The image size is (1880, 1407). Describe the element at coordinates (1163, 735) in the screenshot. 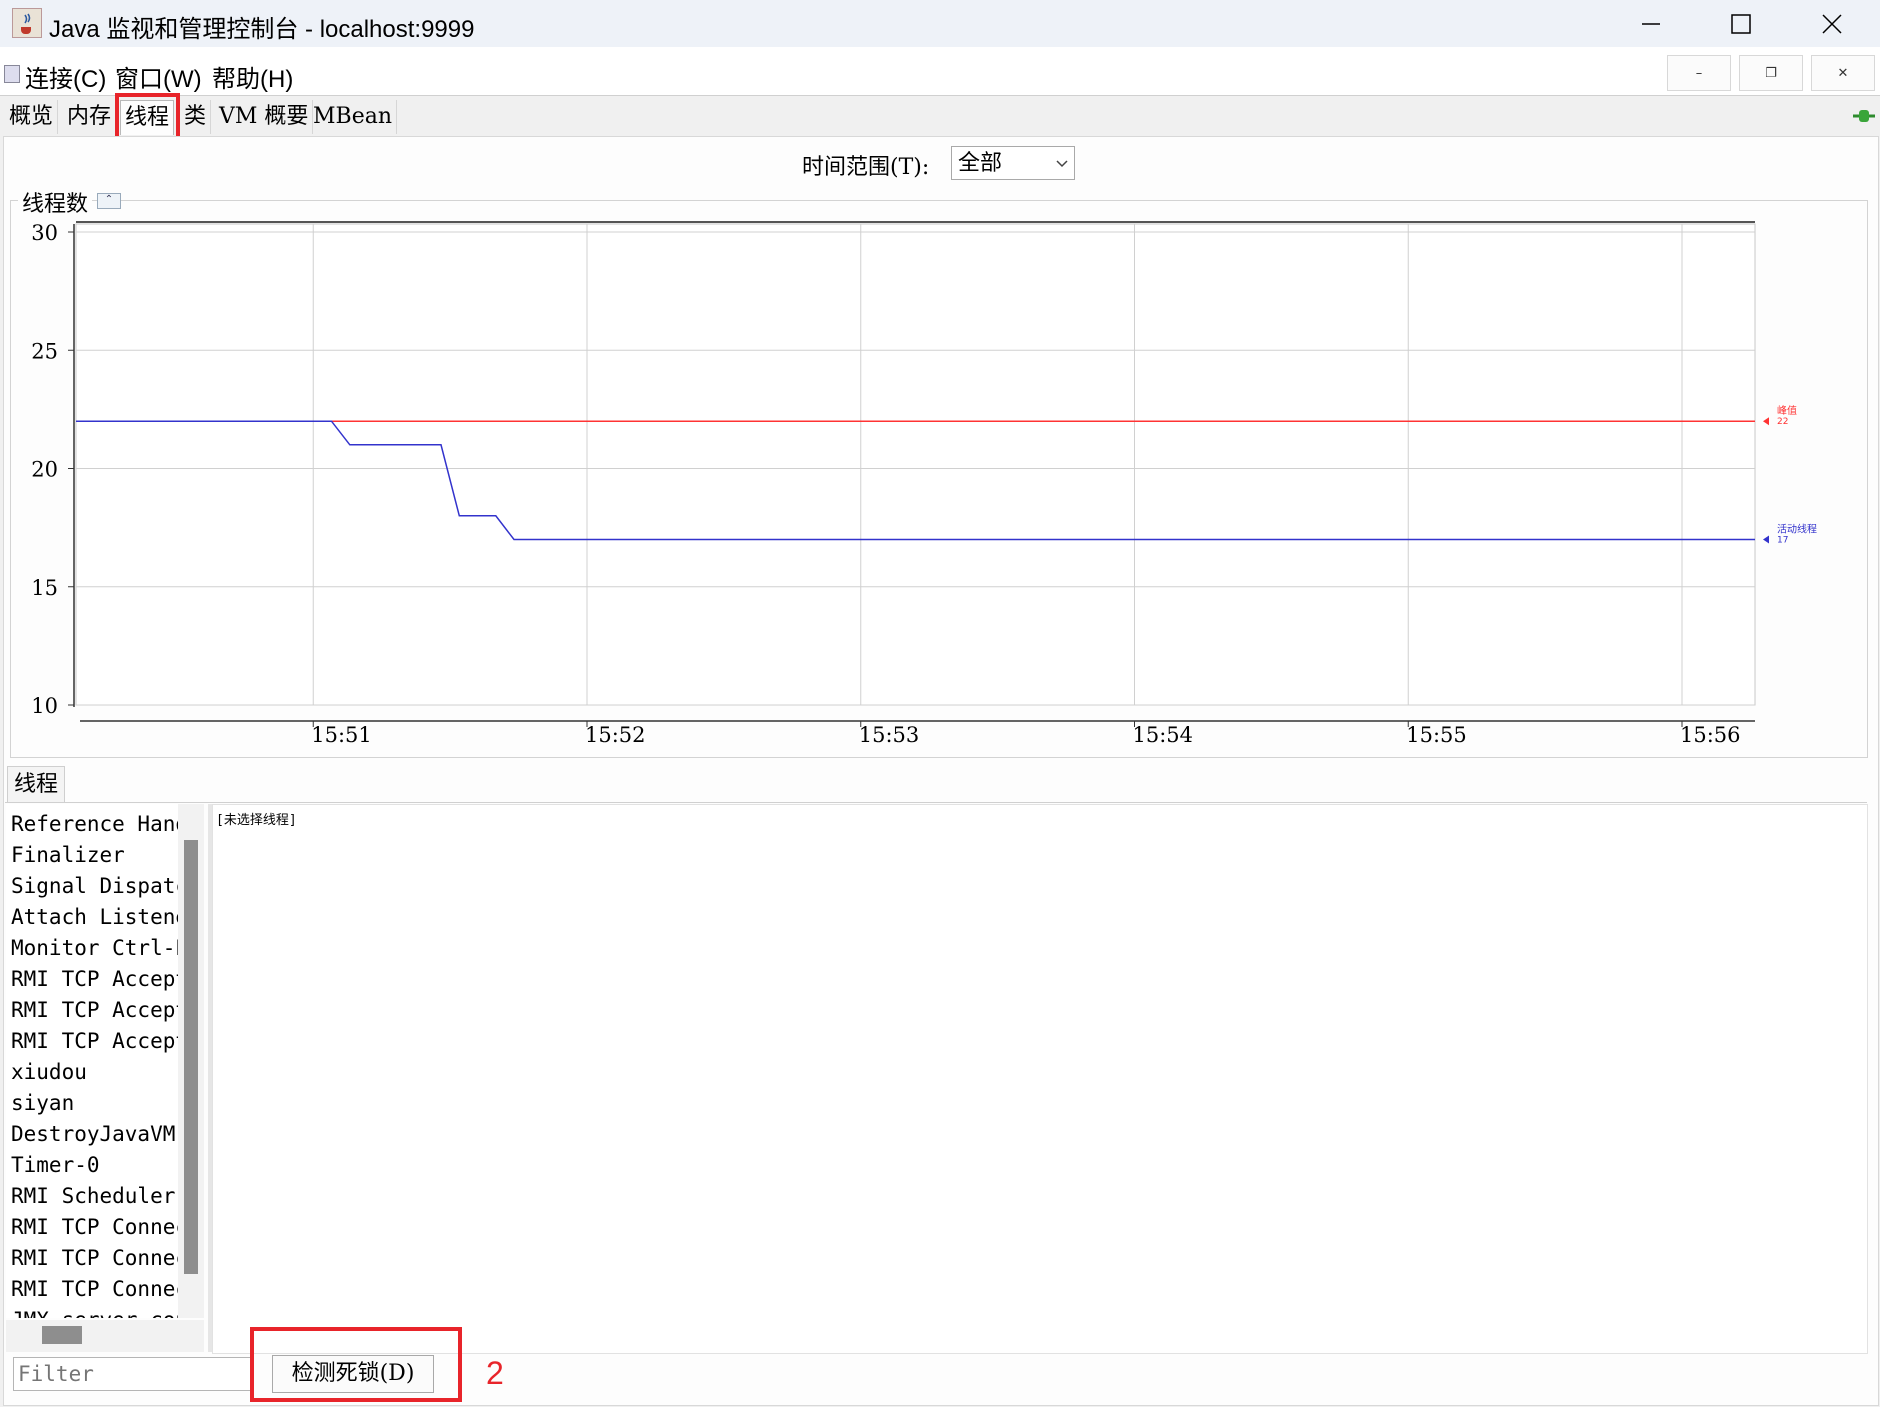

I see `x-tick-label: 15:54` at that location.